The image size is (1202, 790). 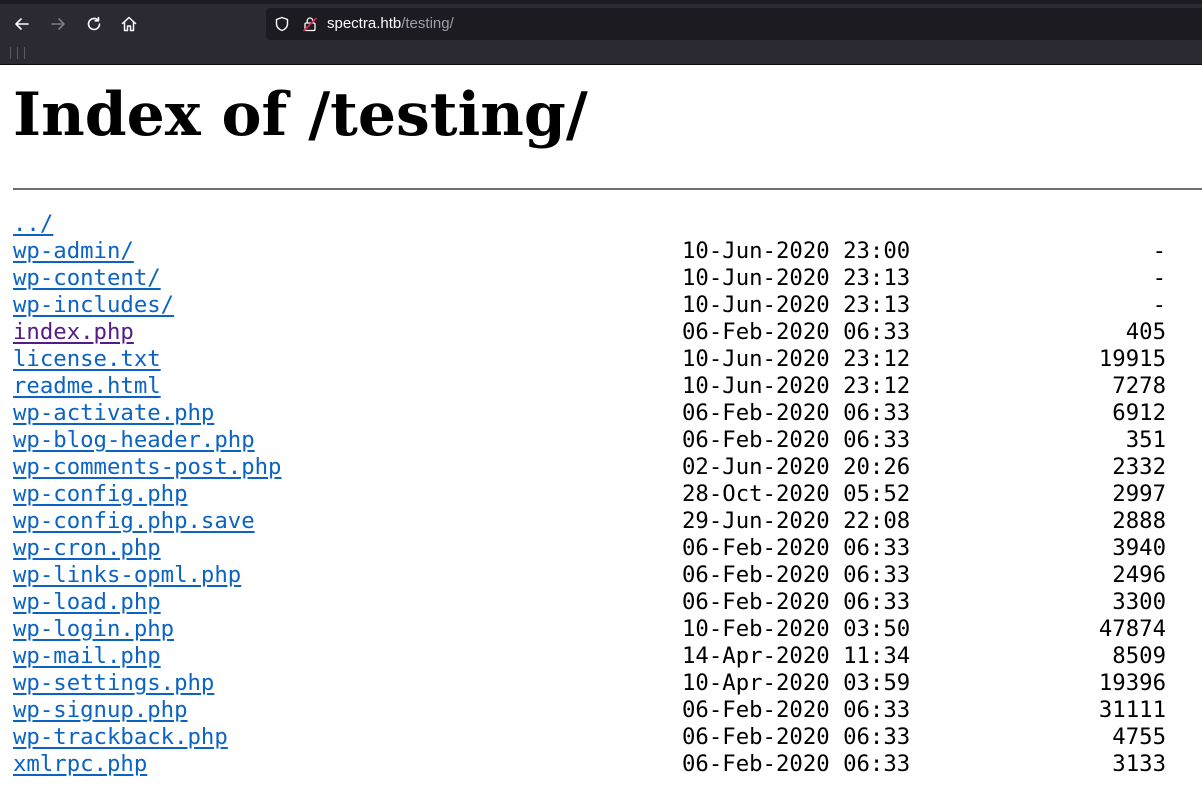 I want to click on tab-strip-edge, so click(x=601, y=2).